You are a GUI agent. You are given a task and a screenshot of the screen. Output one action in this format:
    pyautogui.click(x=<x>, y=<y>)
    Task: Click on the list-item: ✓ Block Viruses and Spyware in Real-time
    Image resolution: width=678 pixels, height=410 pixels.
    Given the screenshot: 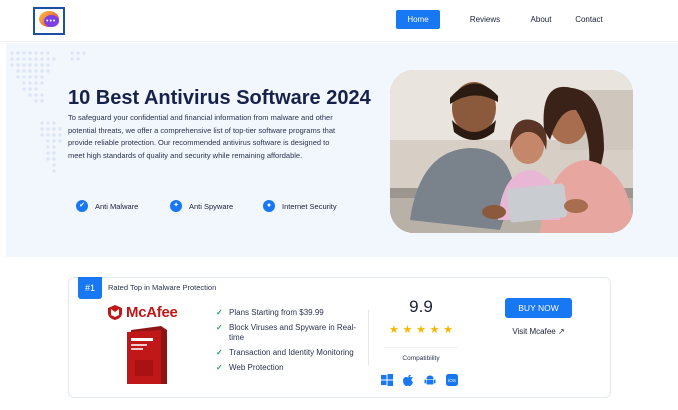 What is the action you would take?
    pyautogui.click(x=291, y=333)
    